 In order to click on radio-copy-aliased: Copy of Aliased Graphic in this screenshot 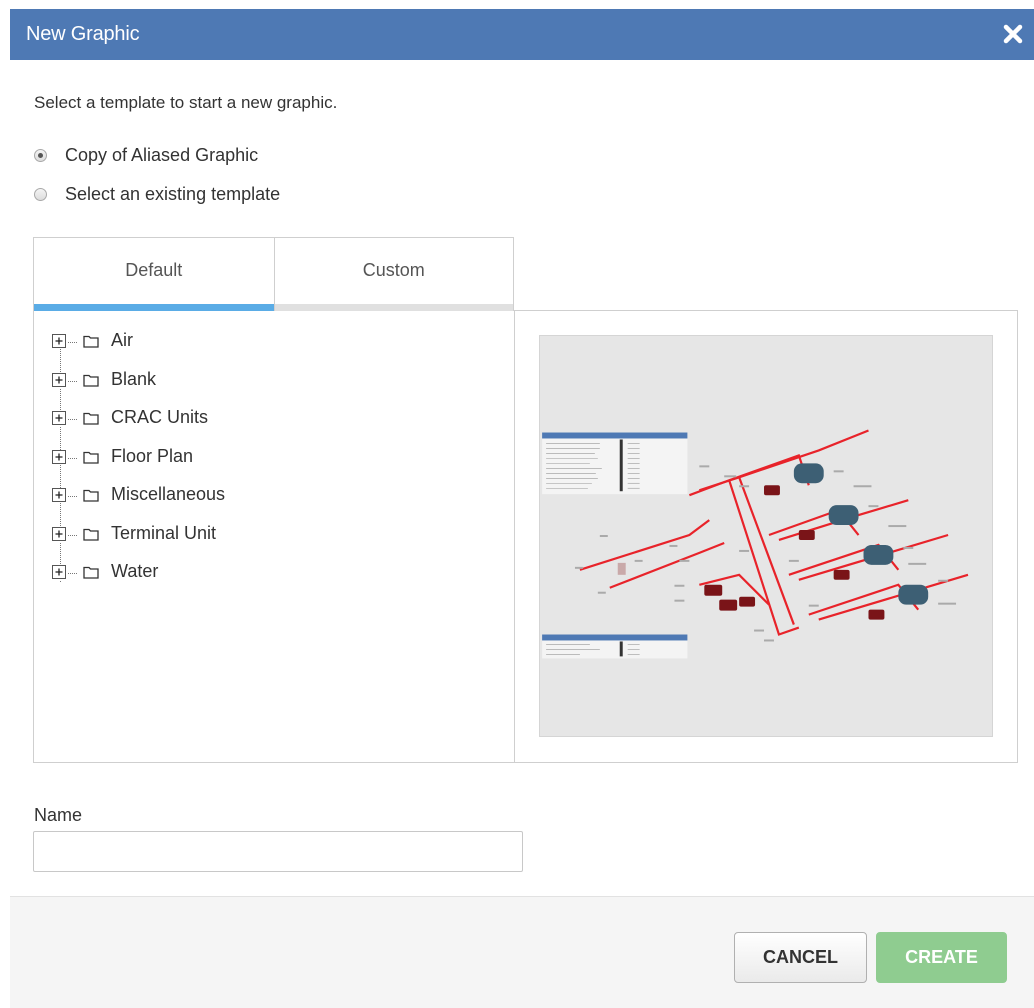, I will do `click(146, 155)`.